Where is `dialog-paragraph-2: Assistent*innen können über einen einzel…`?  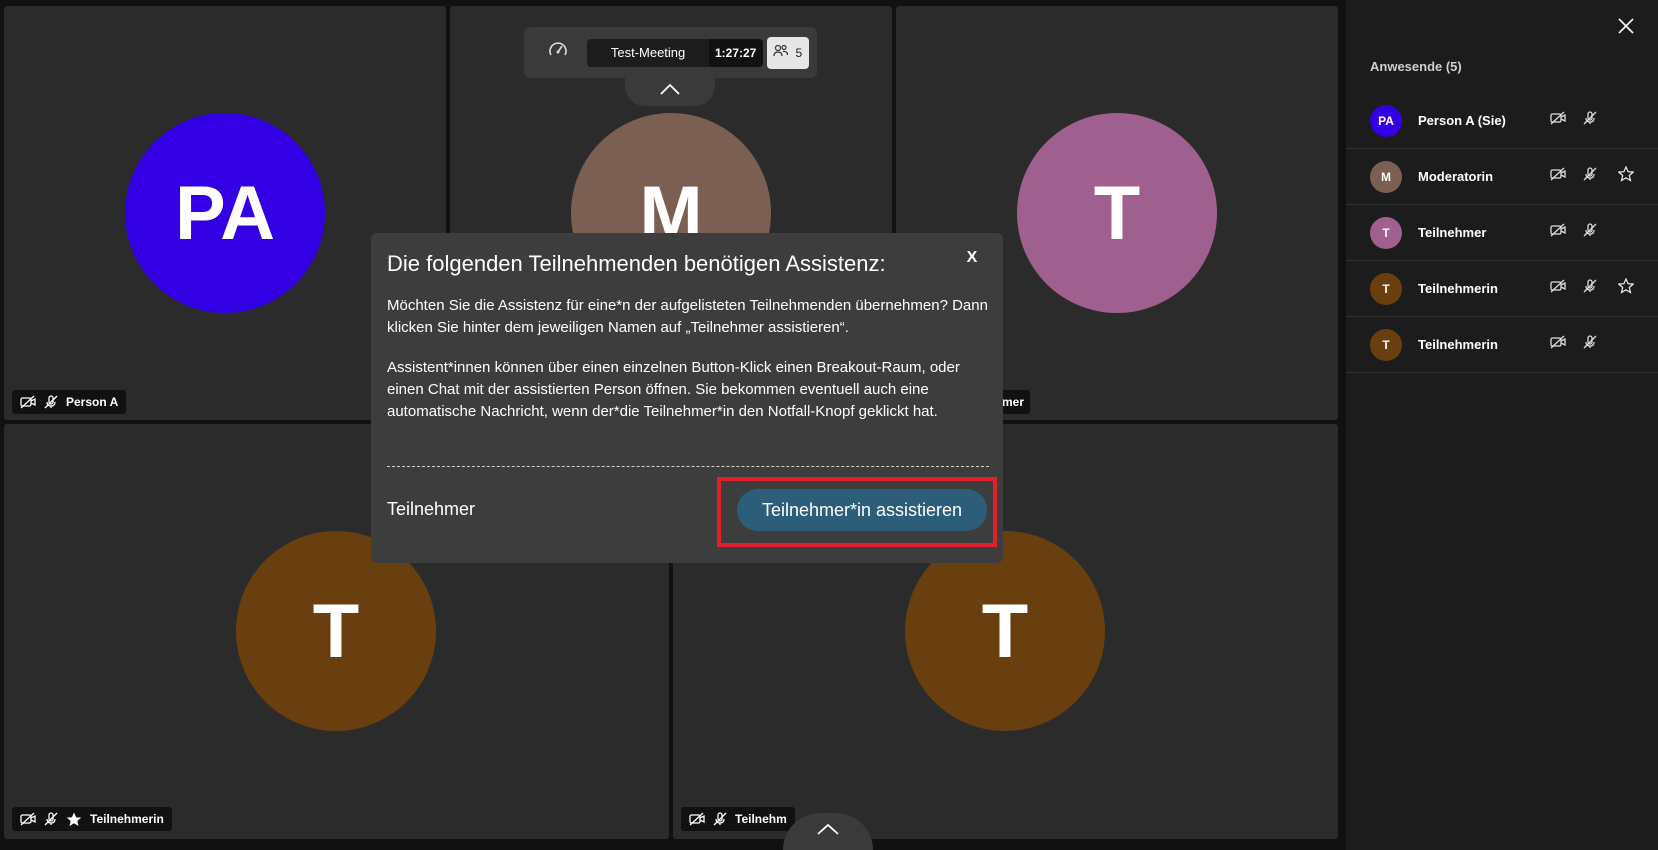 dialog-paragraph-2: Assistent*innen können über einen einzel… is located at coordinates (673, 389).